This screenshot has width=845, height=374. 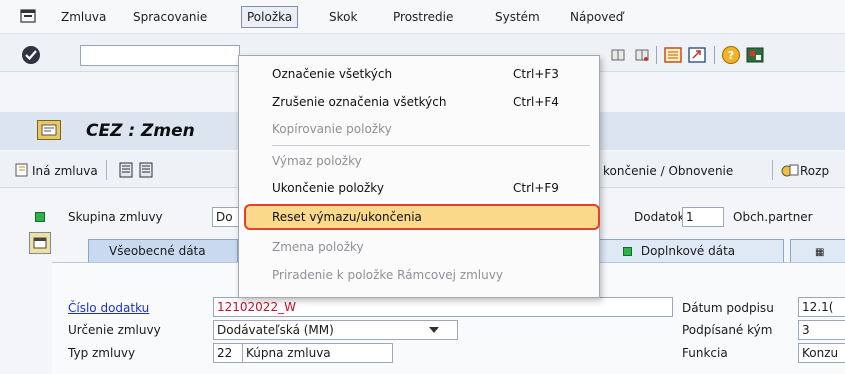 What do you see at coordinates (332, 129) in the screenshot?
I see `menu-item-copy-item: Kopírovanie položky` at bounding box center [332, 129].